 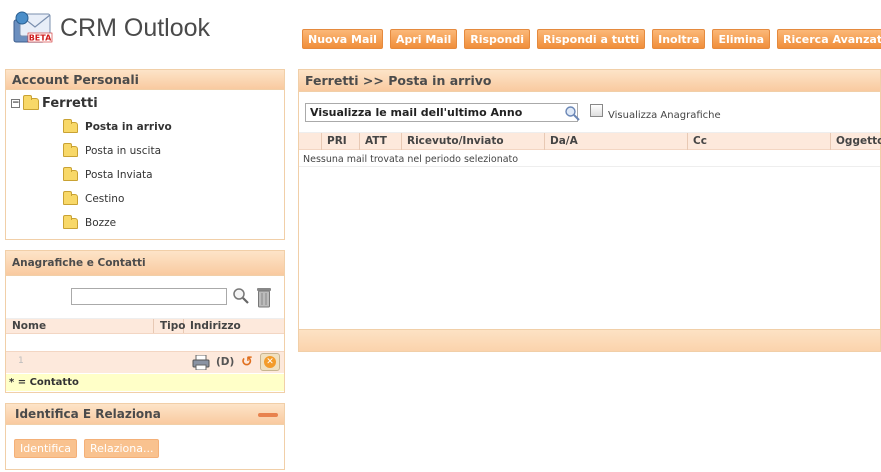 What do you see at coordinates (46, 448) in the screenshot?
I see `identifica-button: Identifica` at bounding box center [46, 448].